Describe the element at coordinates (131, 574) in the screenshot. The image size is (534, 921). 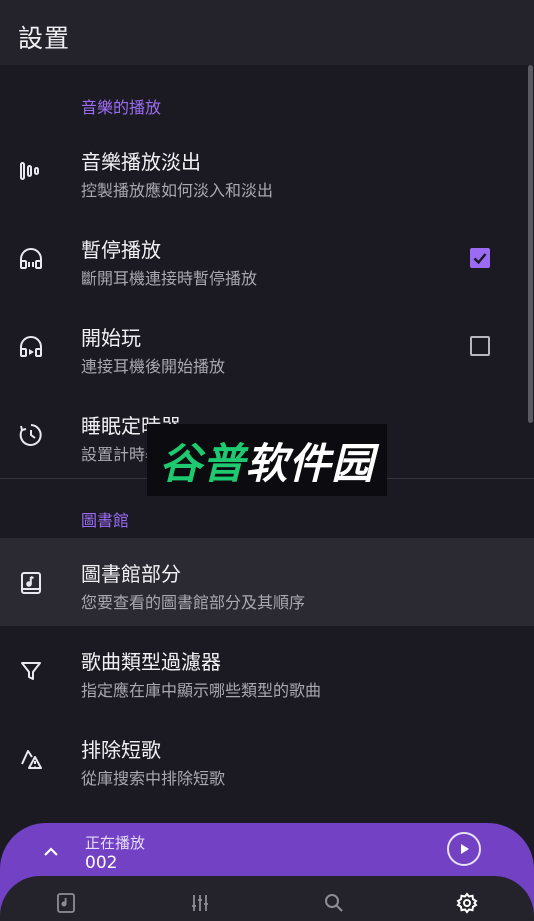
I see `setting-title: 圖書館部分` at that location.